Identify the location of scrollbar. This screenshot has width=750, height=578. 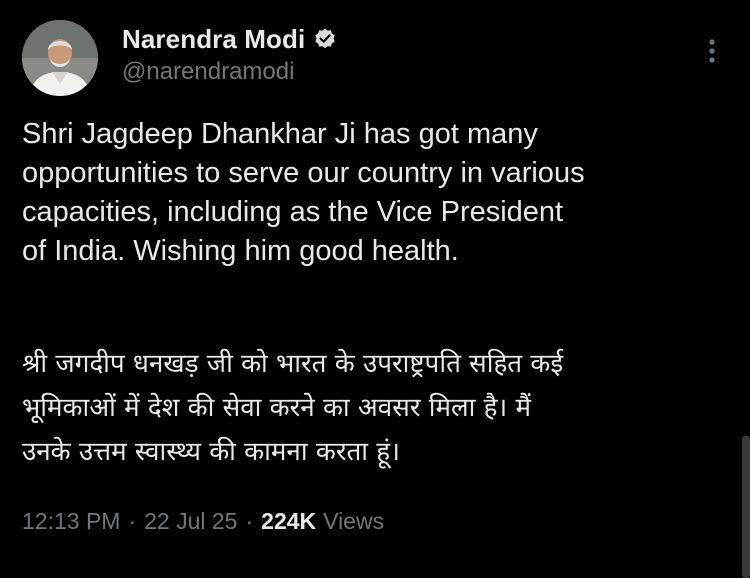
(746, 507).